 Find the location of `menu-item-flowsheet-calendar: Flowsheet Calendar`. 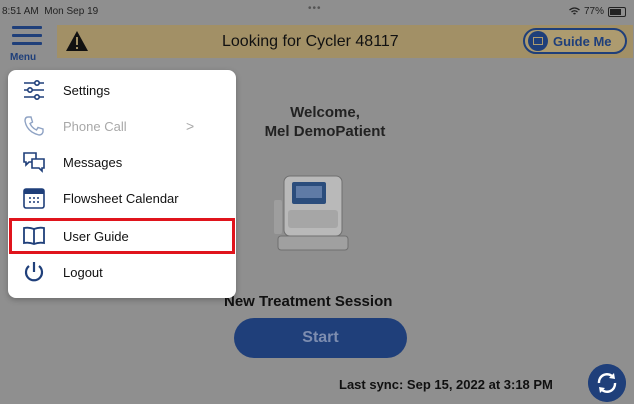

menu-item-flowsheet-calendar: Flowsheet Calendar is located at coordinates (122, 198).